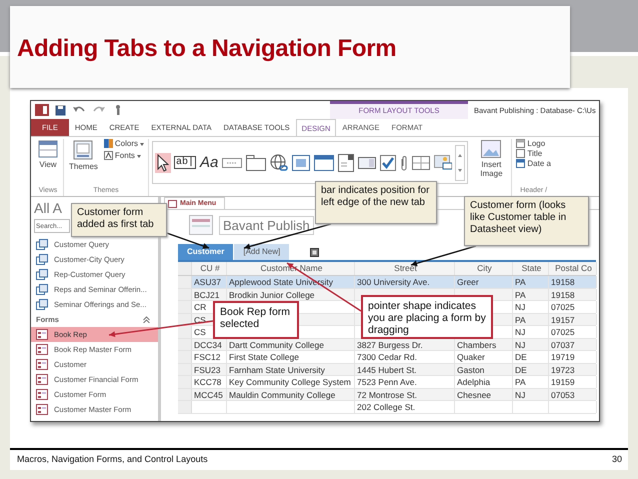  Describe the element at coordinates (460, 162) in the screenshot. I see `gallery-scroll-icon` at that location.